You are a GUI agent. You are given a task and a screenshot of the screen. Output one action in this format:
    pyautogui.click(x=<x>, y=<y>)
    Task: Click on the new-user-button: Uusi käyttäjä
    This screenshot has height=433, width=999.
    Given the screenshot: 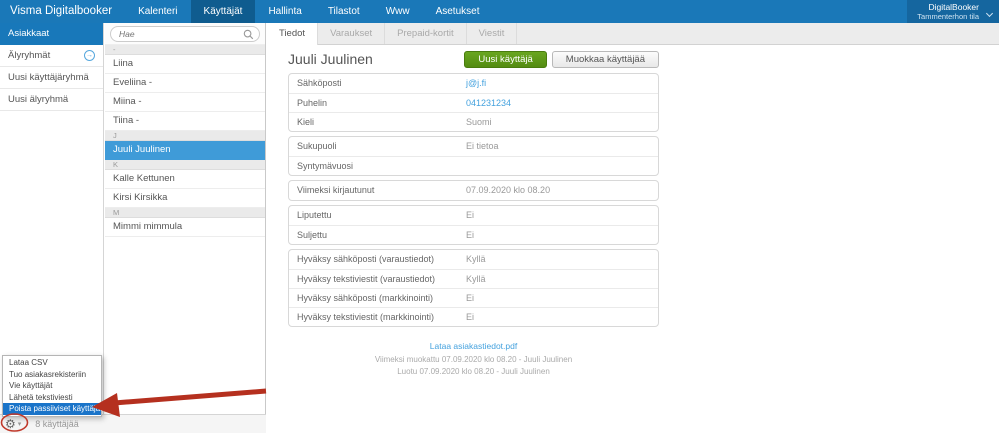 What is the action you would take?
    pyautogui.click(x=505, y=59)
    